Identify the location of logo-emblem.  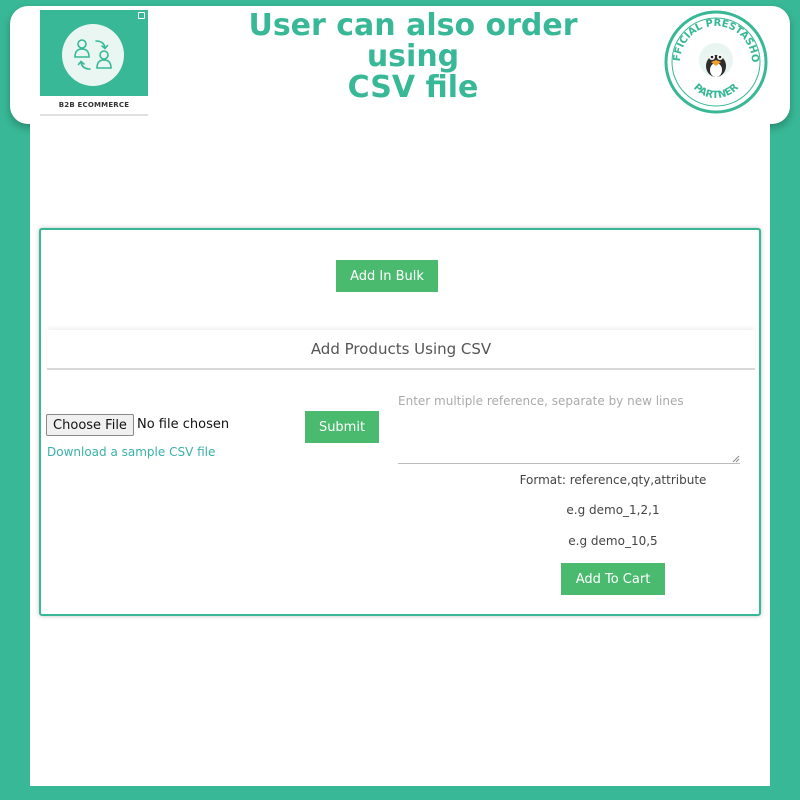
(93, 55).